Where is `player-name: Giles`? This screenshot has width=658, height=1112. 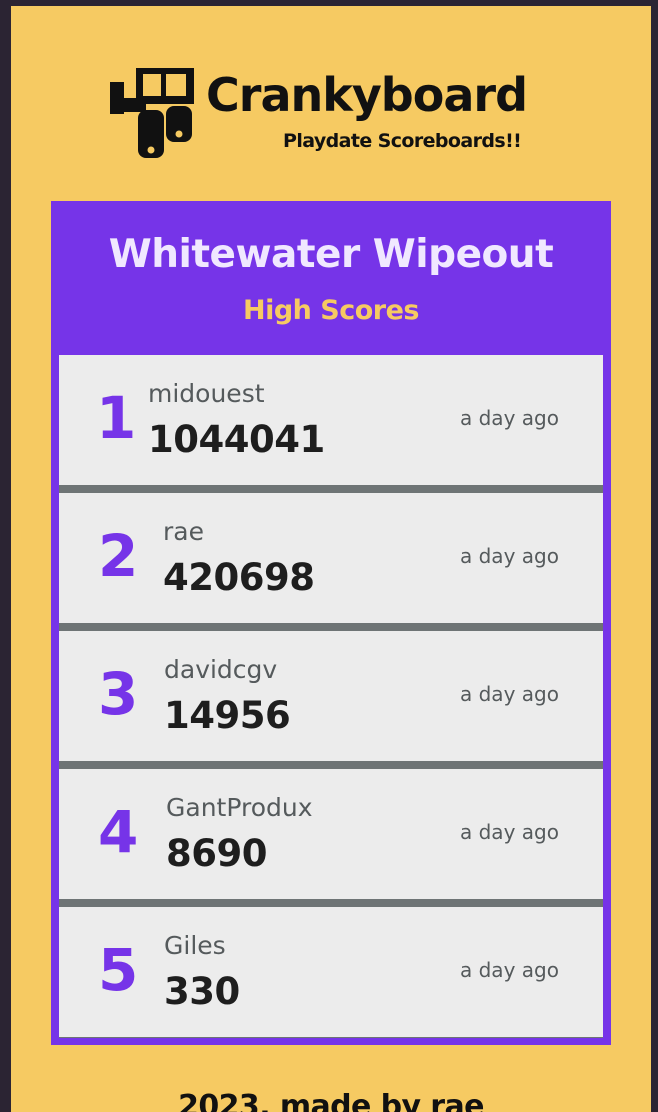
player-name: Giles is located at coordinates (195, 945).